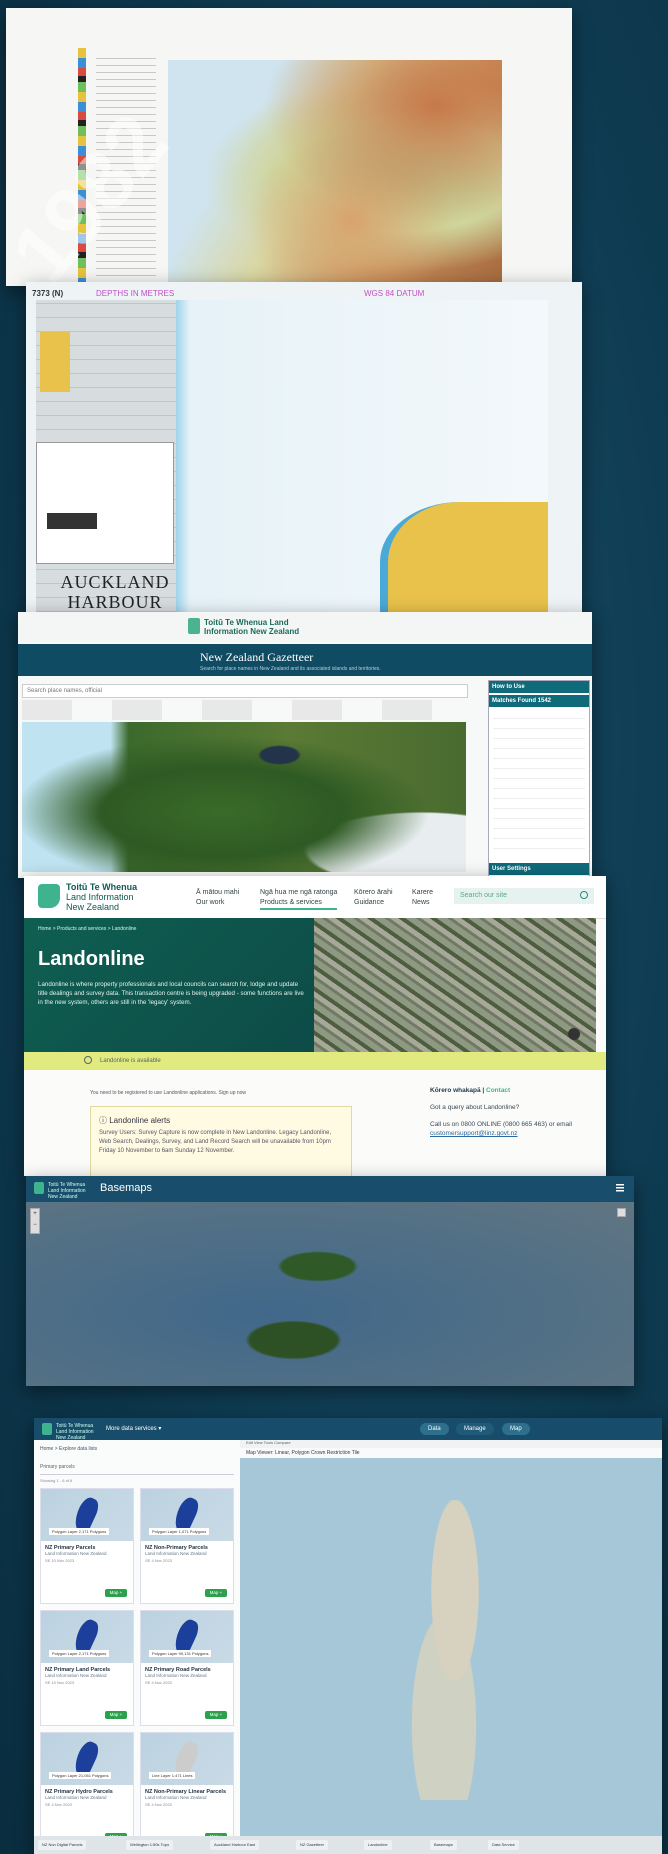 The height and width of the screenshot is (1854, 668). Describe the element at coordinates (291, 902) in the screenshot. I see `nav-label-en: Products & services` at that location.